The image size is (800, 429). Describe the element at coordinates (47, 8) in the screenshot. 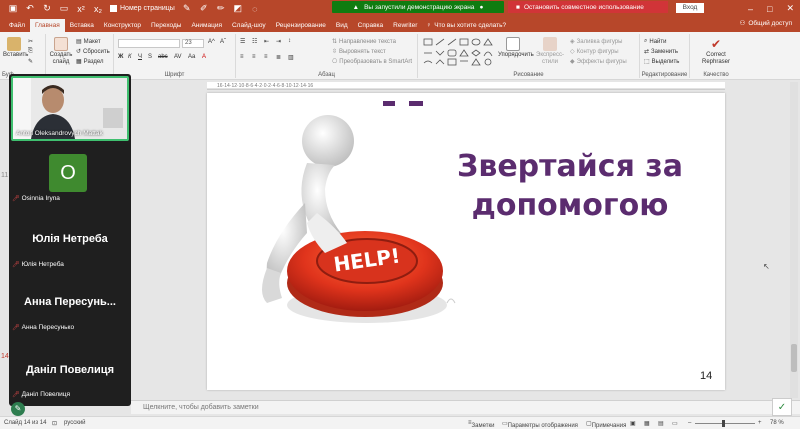

I see `redo-icon: ↻` at that location.